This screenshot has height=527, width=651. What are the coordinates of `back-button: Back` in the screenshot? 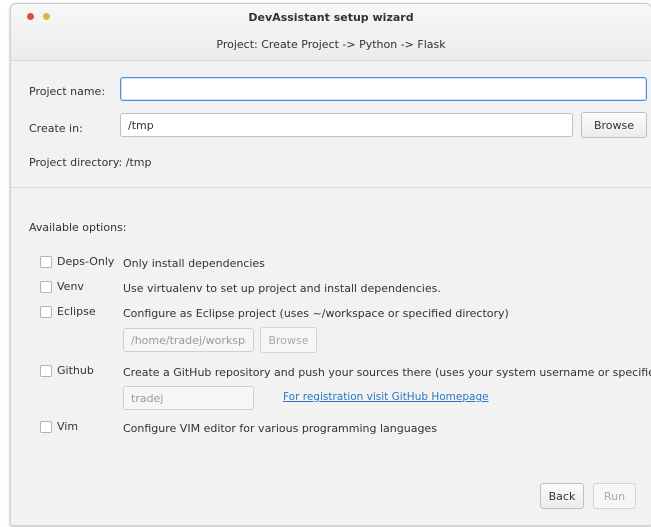 It's located at (562, 496).